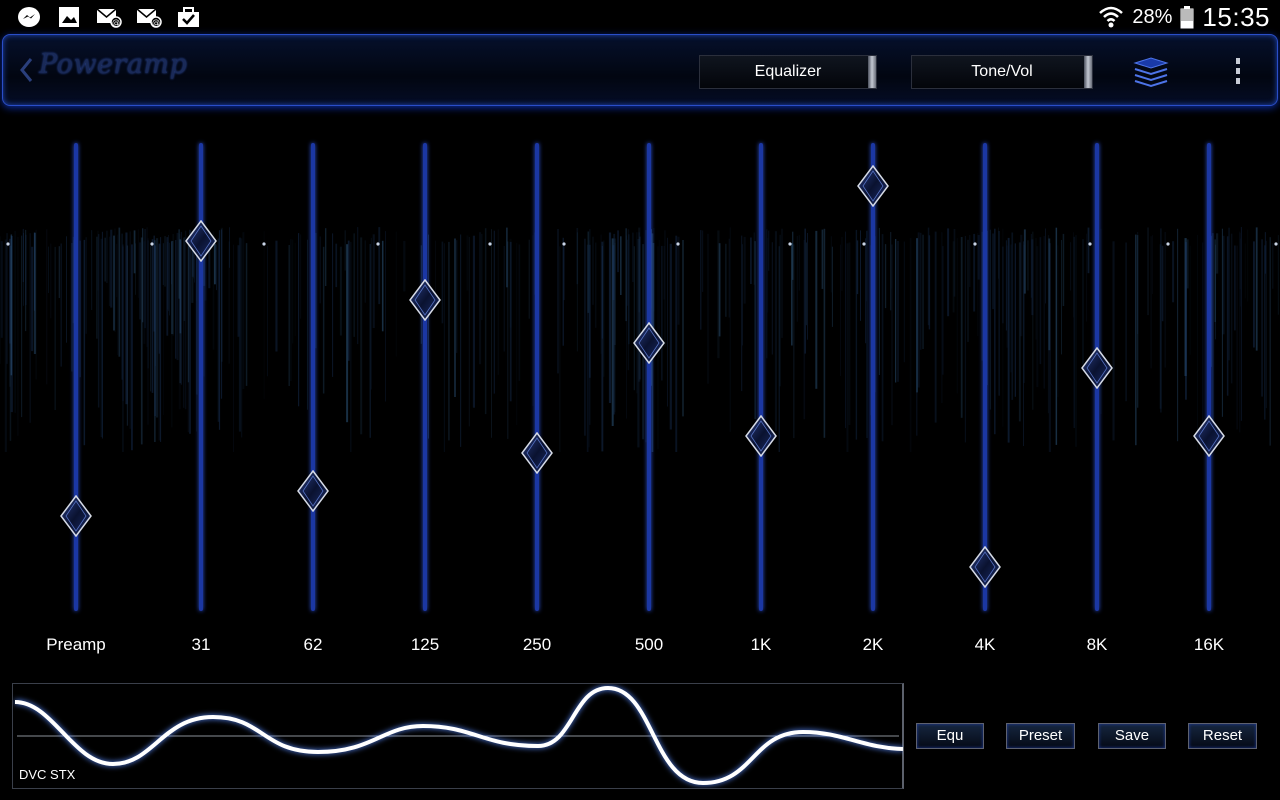 Image resolution: width=1280 pixels, height=800 pixels. What do you see at coordinates (640, 17) in the screenshot?
I see `status-bar: @ @ 28% 15:35` at bounding box center [640, 17].